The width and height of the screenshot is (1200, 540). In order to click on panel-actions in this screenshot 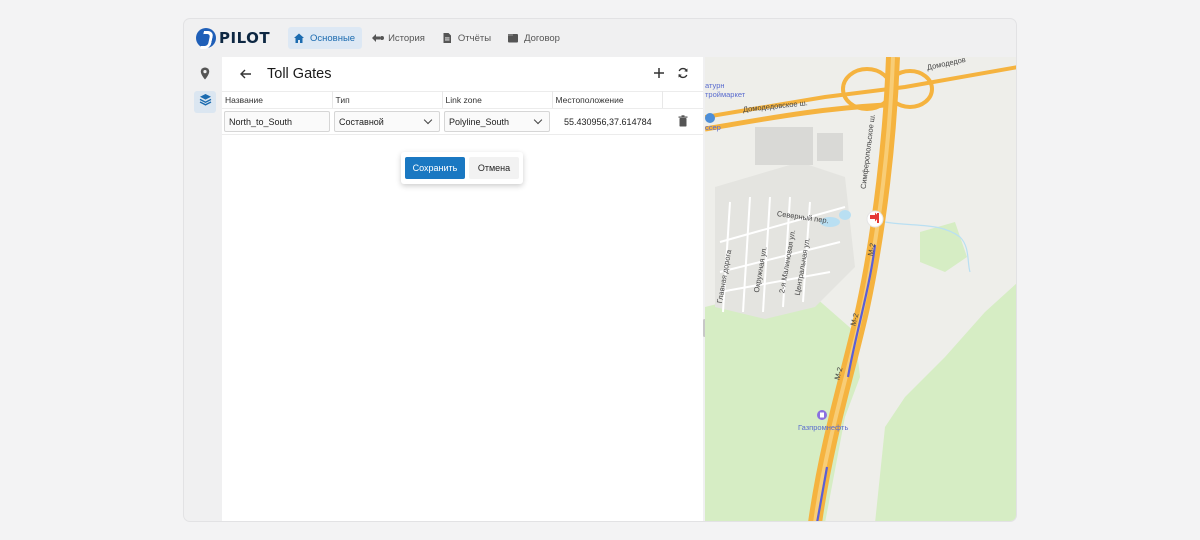, I will do `click(671, 74)`.